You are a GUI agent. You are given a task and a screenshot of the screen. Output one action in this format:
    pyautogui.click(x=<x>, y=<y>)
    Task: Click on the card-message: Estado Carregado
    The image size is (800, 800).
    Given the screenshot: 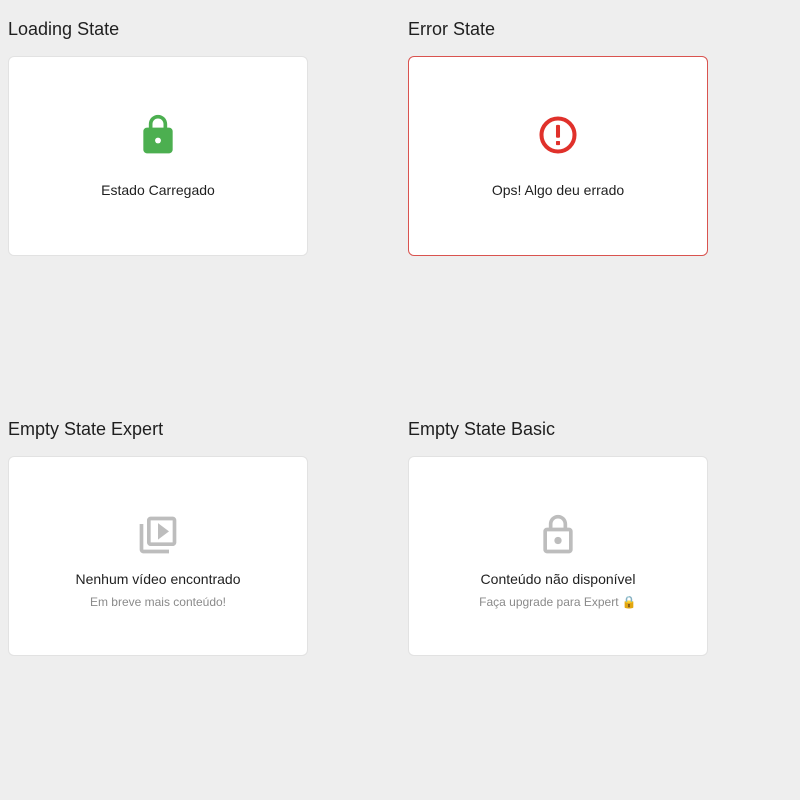 What is the action you would take?
    pyautogui.click(x=158, y=190)
    